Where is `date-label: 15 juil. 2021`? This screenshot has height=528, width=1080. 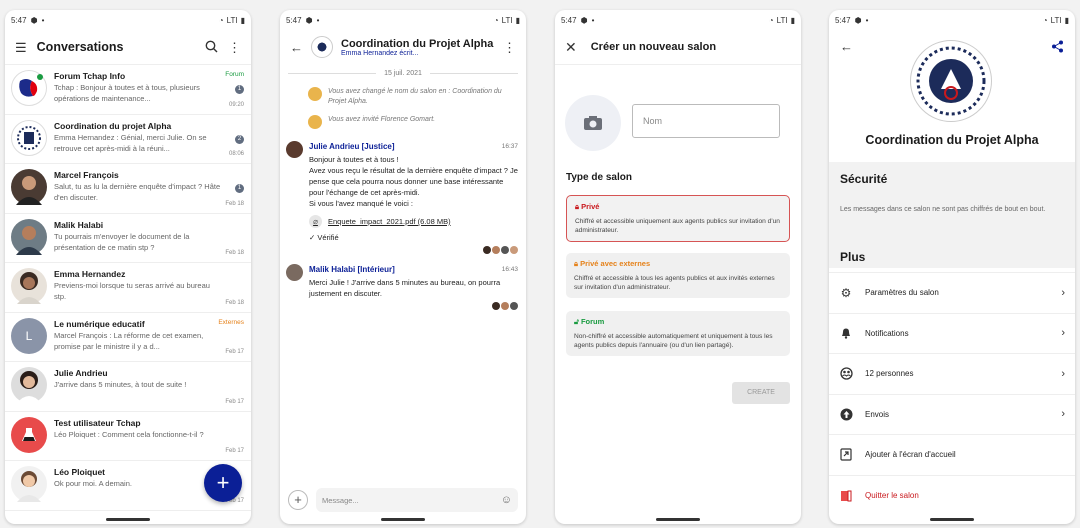
date-label: 15 juil. 2021 is located at coordinates (403, 73).